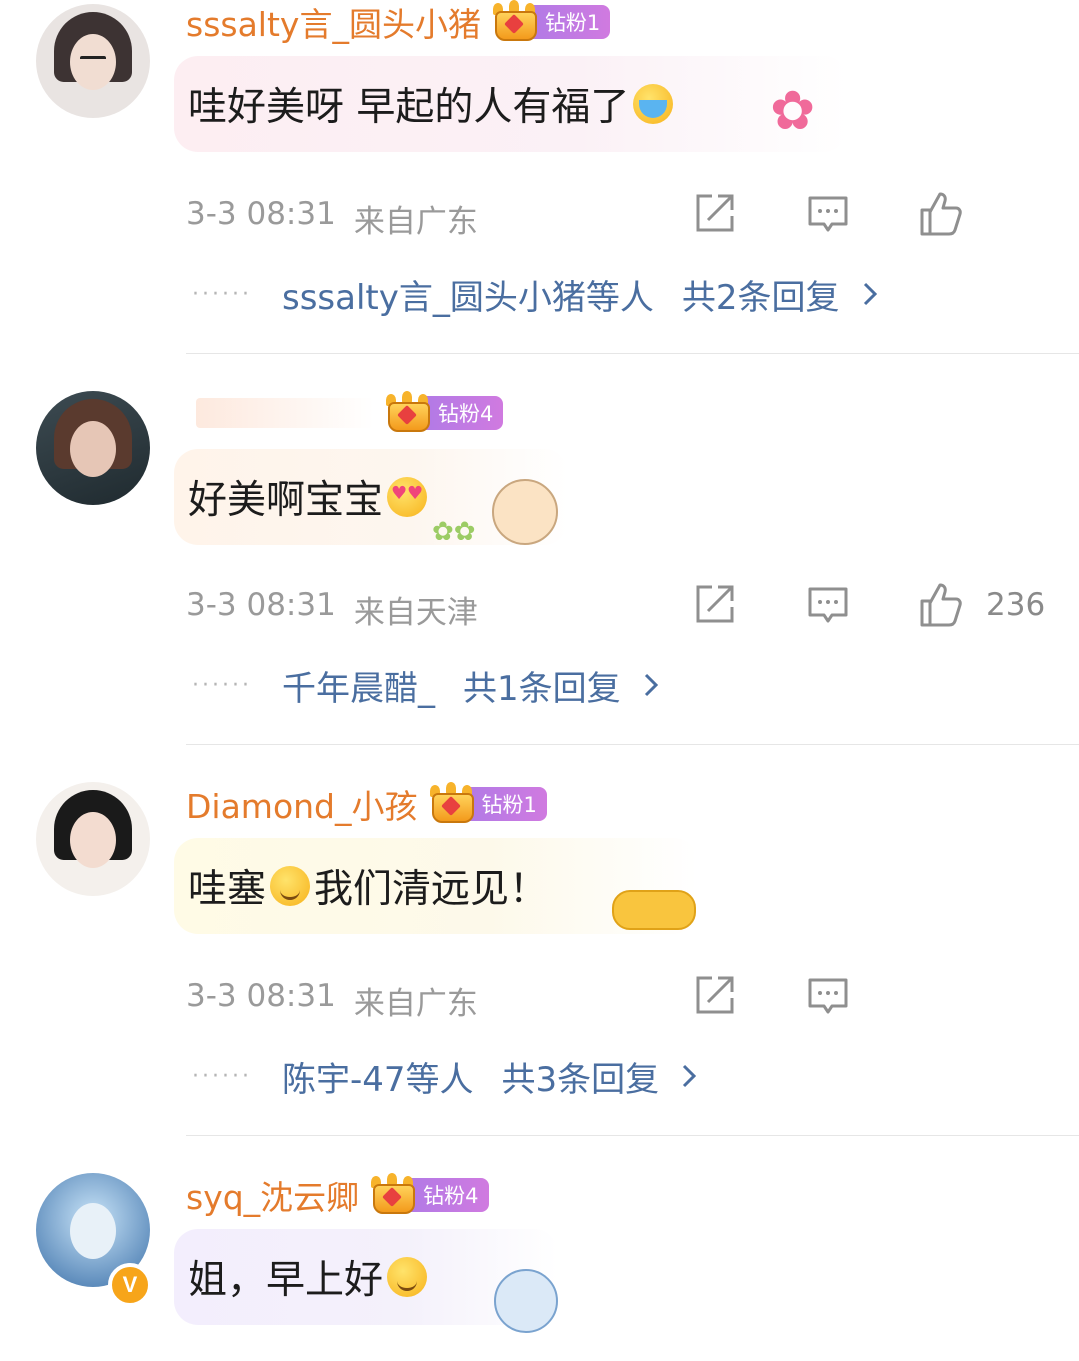  I want to click on comment-text: 姐，早上好, so click(308, 1277).